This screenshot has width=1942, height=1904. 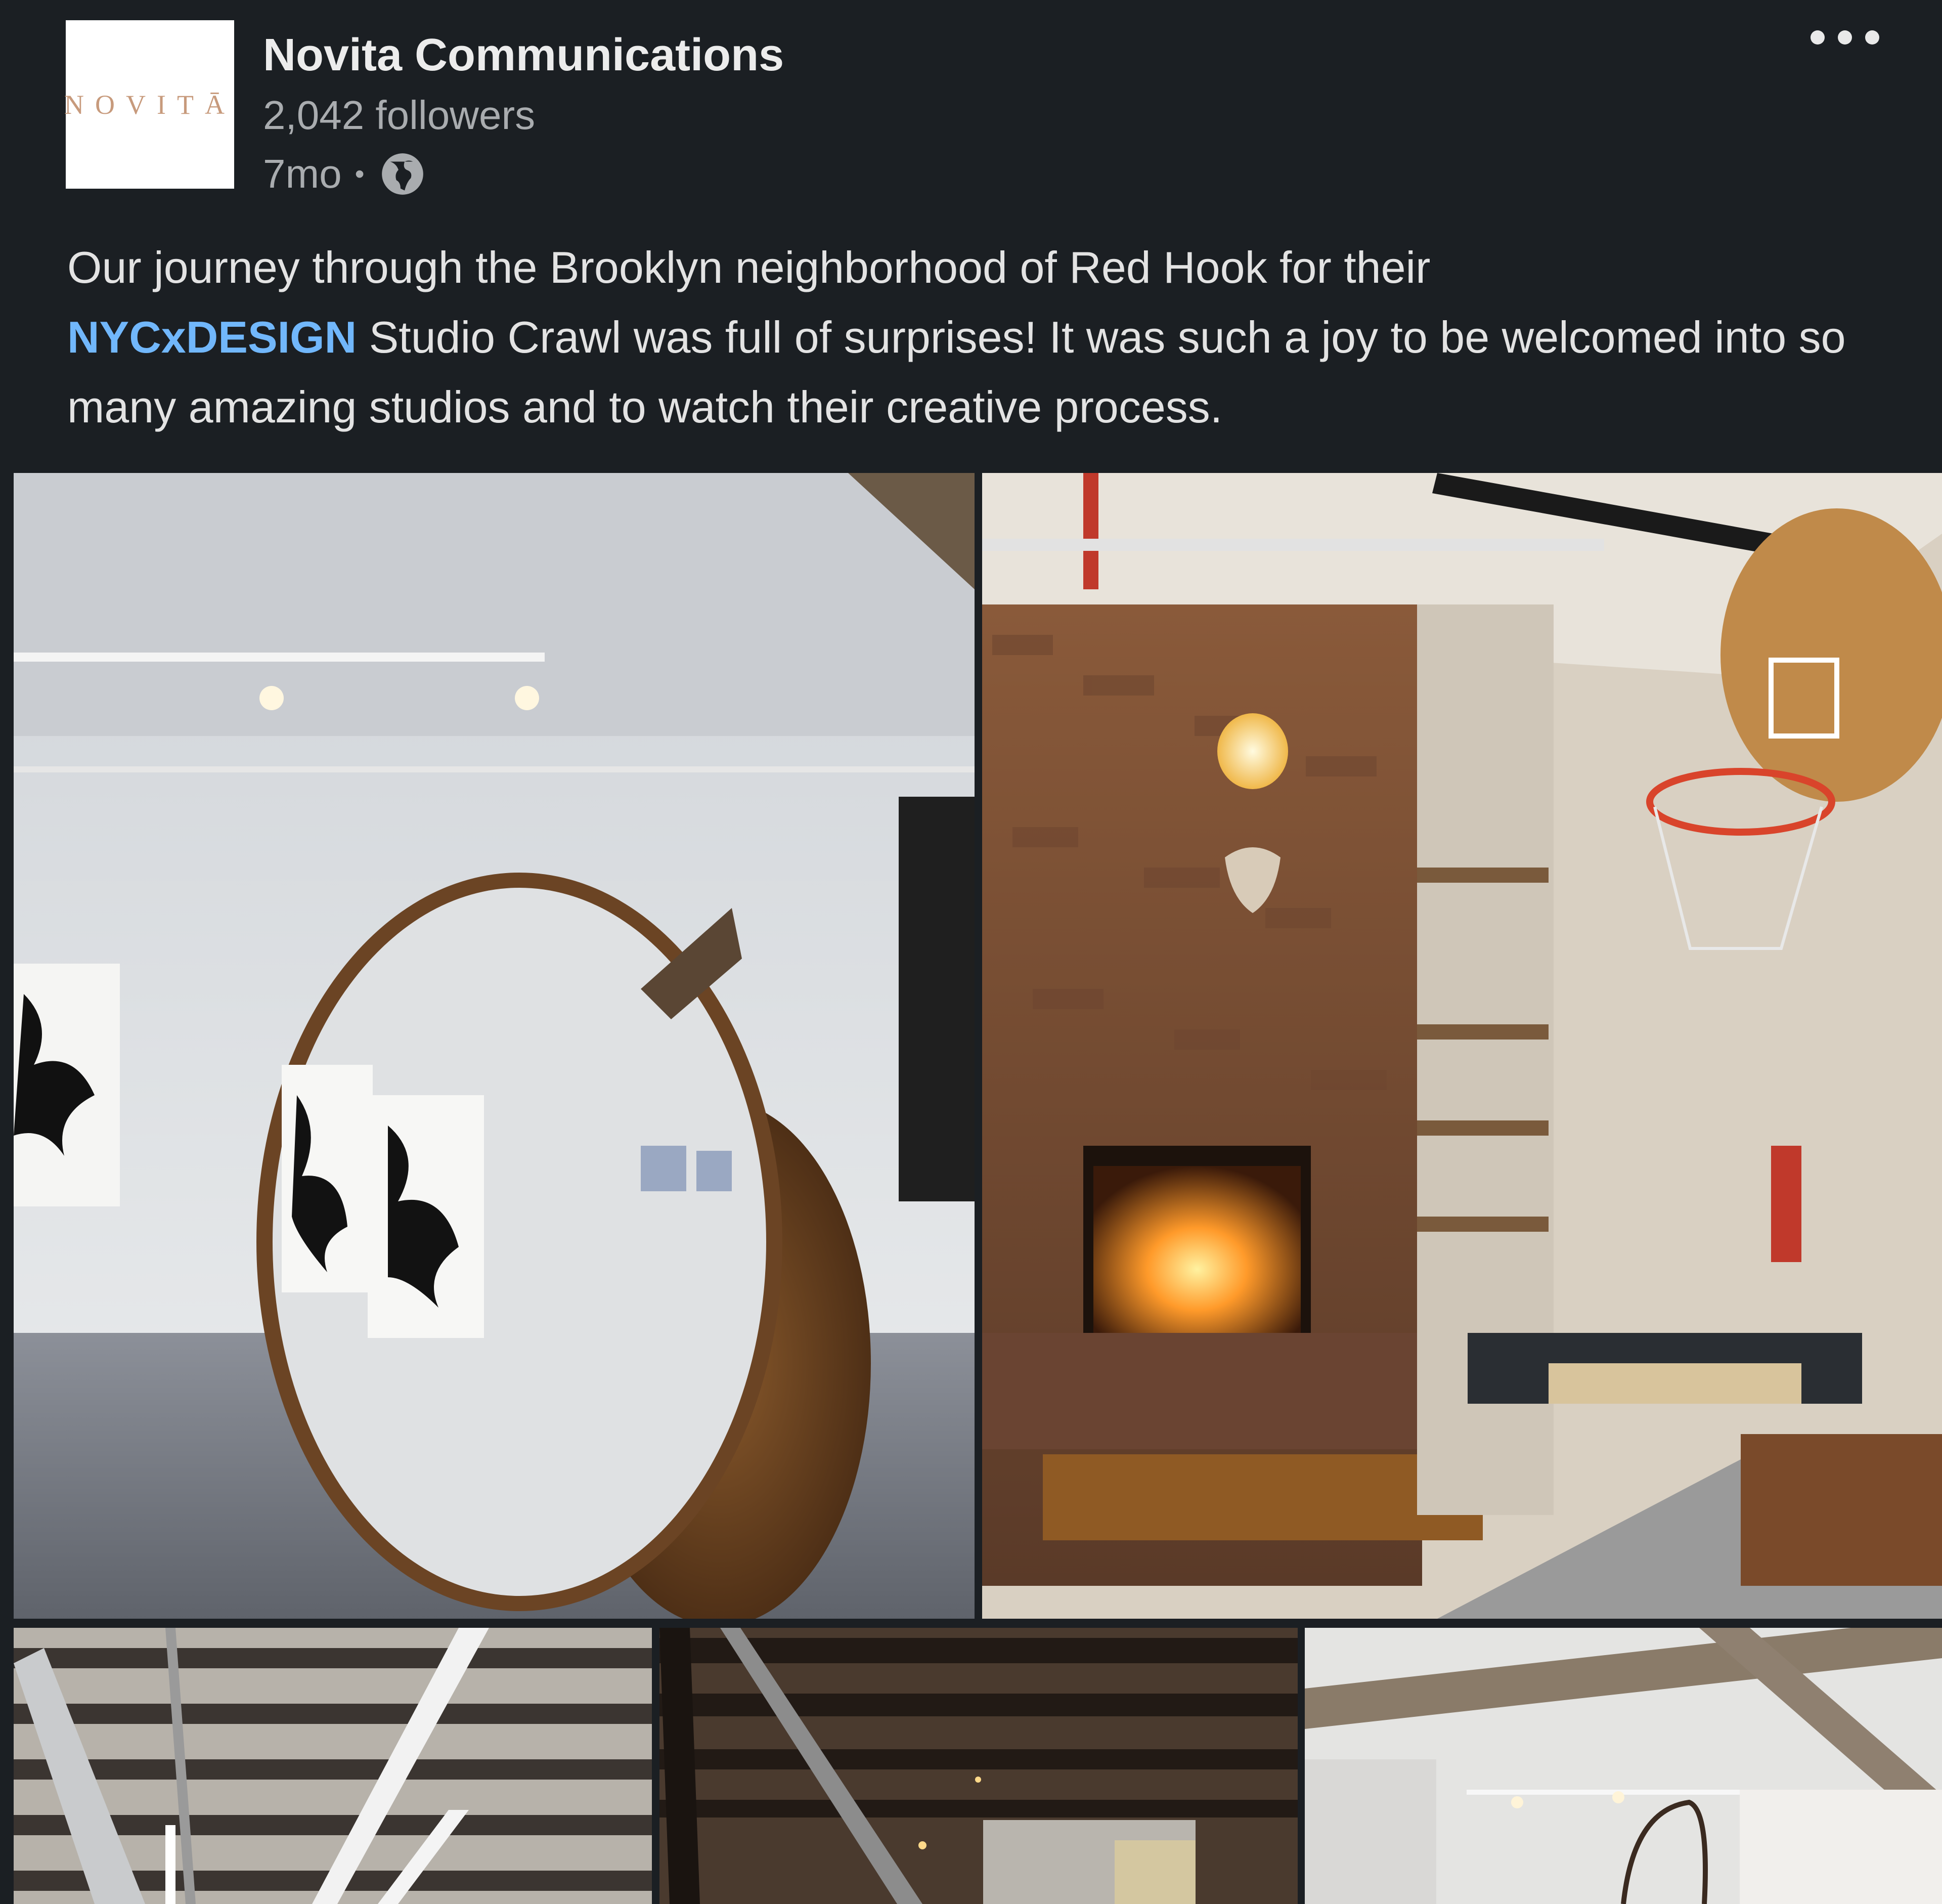 What do you see at coordinates (979, 1766) in the screenshot?
I see `dark-beam-ceiling-photo` at bounding box center [979, 1766].